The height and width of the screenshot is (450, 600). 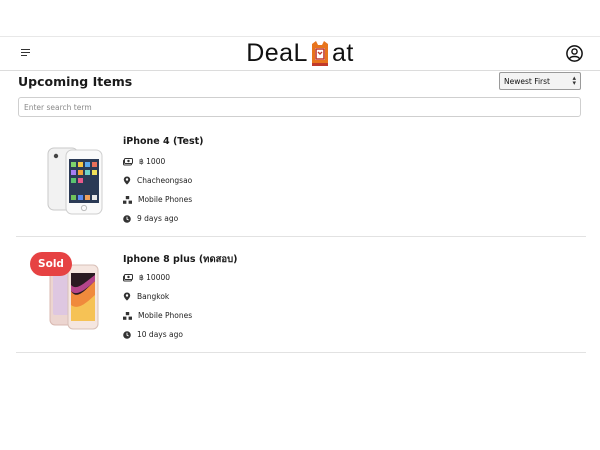 I want to click on time-row: 9 days ago, so click(x=150, y=218).